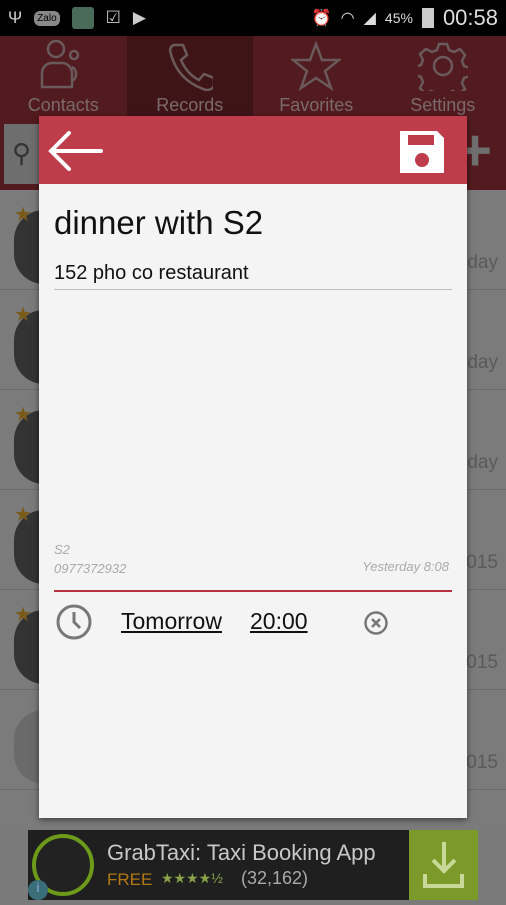 The height and width of the screenshot is (905, 506). I want to click on record-title: dinner with S2, so click(158, 223).